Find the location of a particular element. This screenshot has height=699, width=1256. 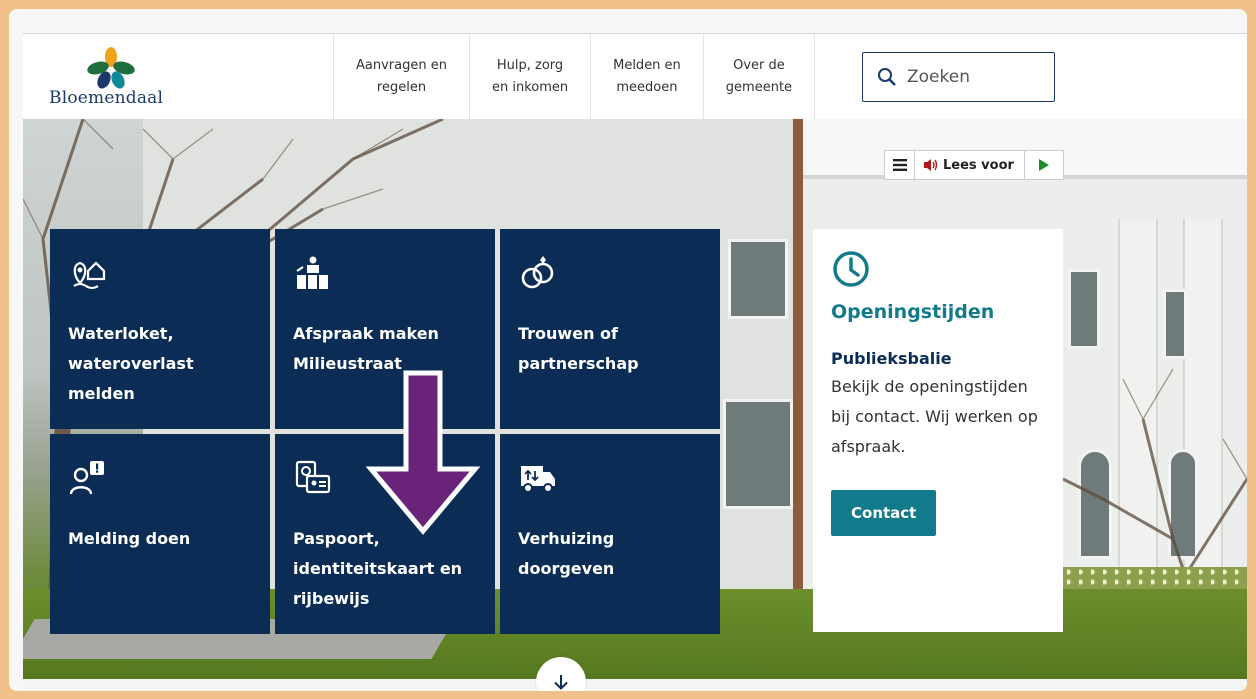

tile-waterloket: Waterloket, wateroverlast melden is located at coordinates (160, 329).